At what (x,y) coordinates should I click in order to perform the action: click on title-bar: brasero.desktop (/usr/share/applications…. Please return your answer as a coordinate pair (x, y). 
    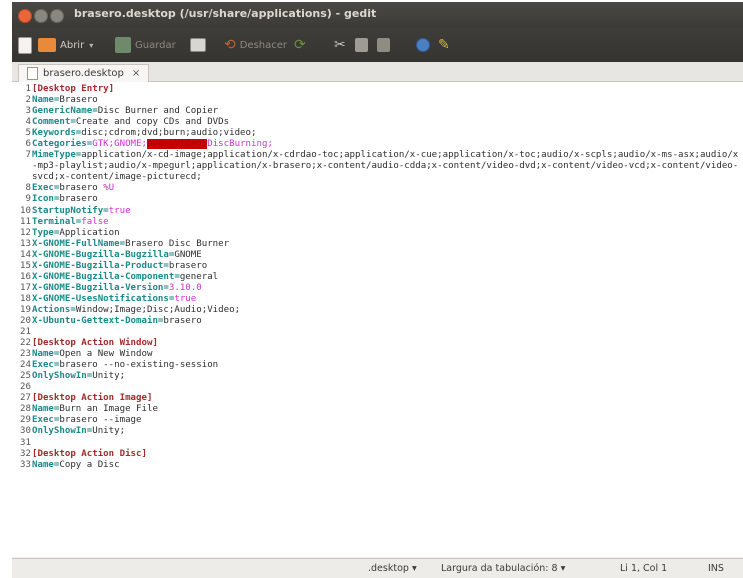
    Looking at the image, I should click on (377, 15).